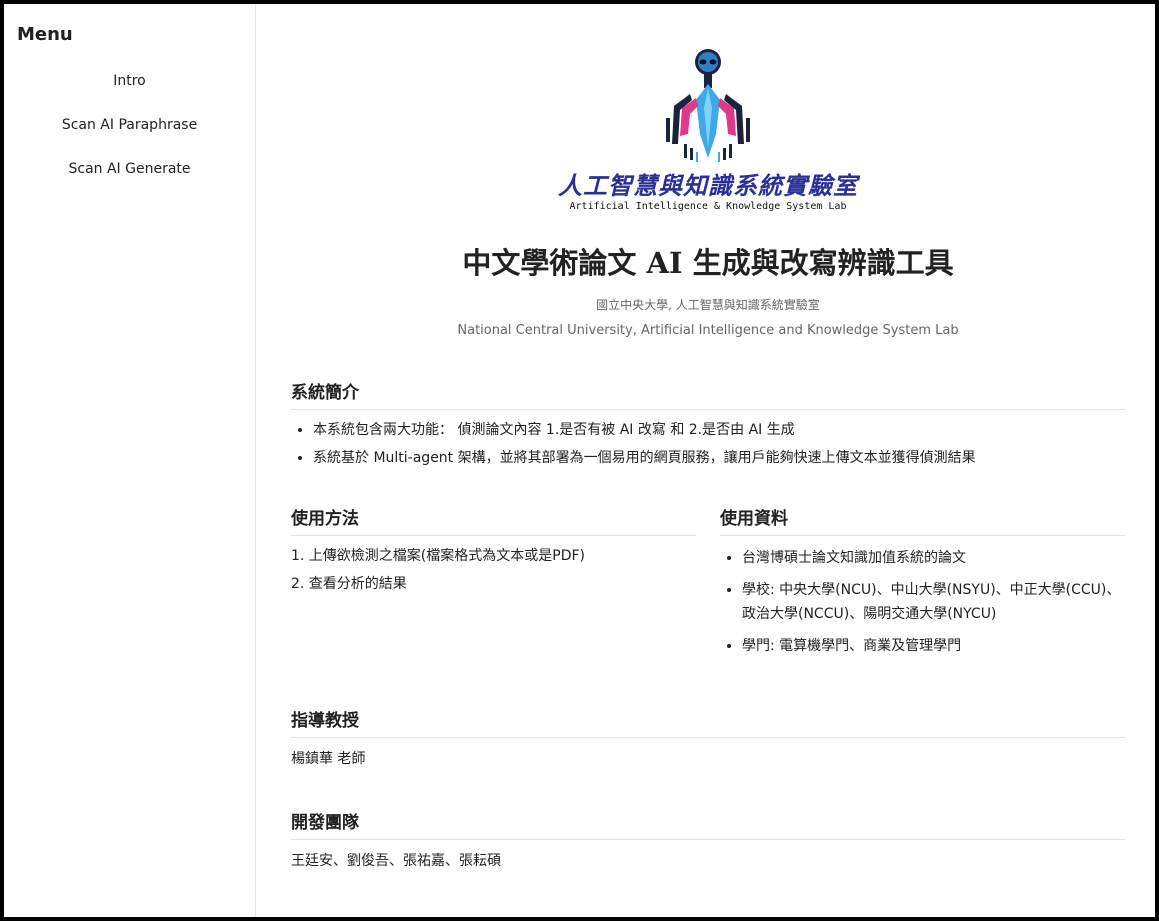 The height and width of the screenshot is (921, 1159). I want to click on intro-heading: 系統簡介, so click(708, 394).